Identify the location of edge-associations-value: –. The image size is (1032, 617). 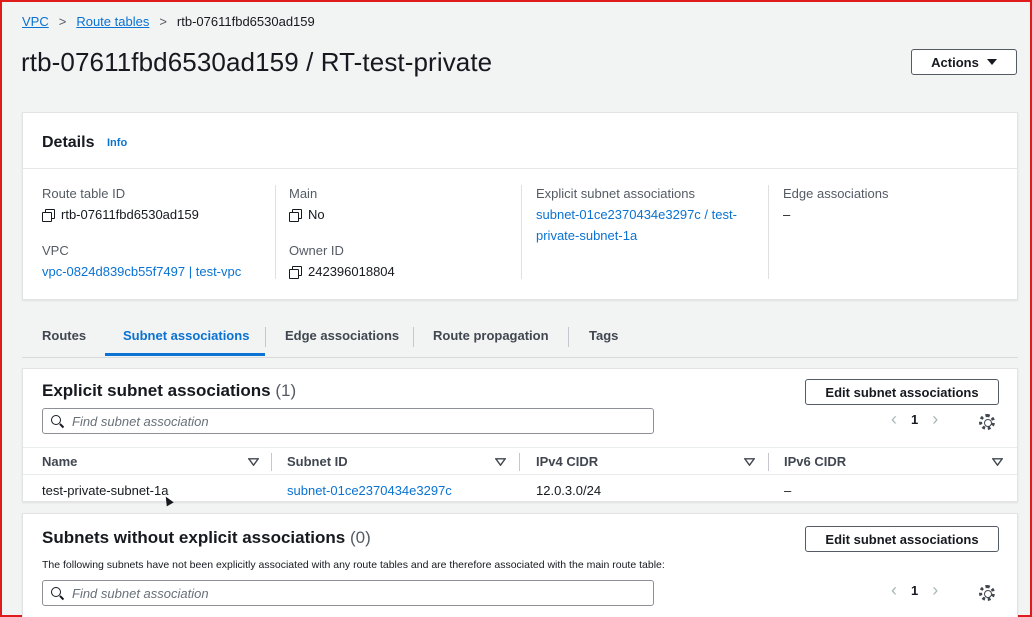
(787, 214).